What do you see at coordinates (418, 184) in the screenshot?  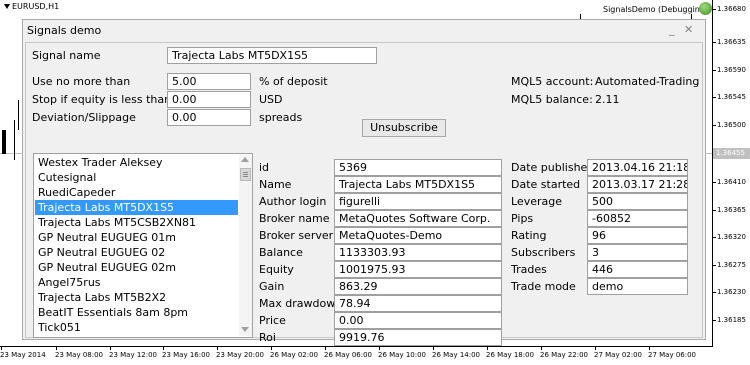 I see `detail-value-field: Trajecta Labs MT5DX1S5` at bounding box center [418, 184].